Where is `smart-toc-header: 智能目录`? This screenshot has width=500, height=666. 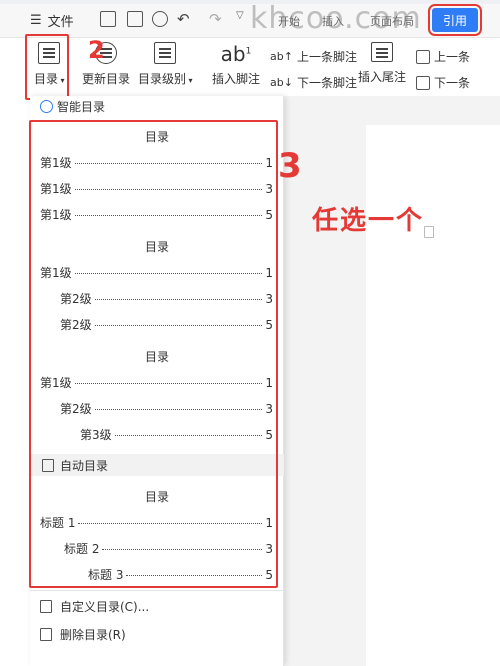
smart-toc-header: 智能目录 is located at coordinates (72, 106).